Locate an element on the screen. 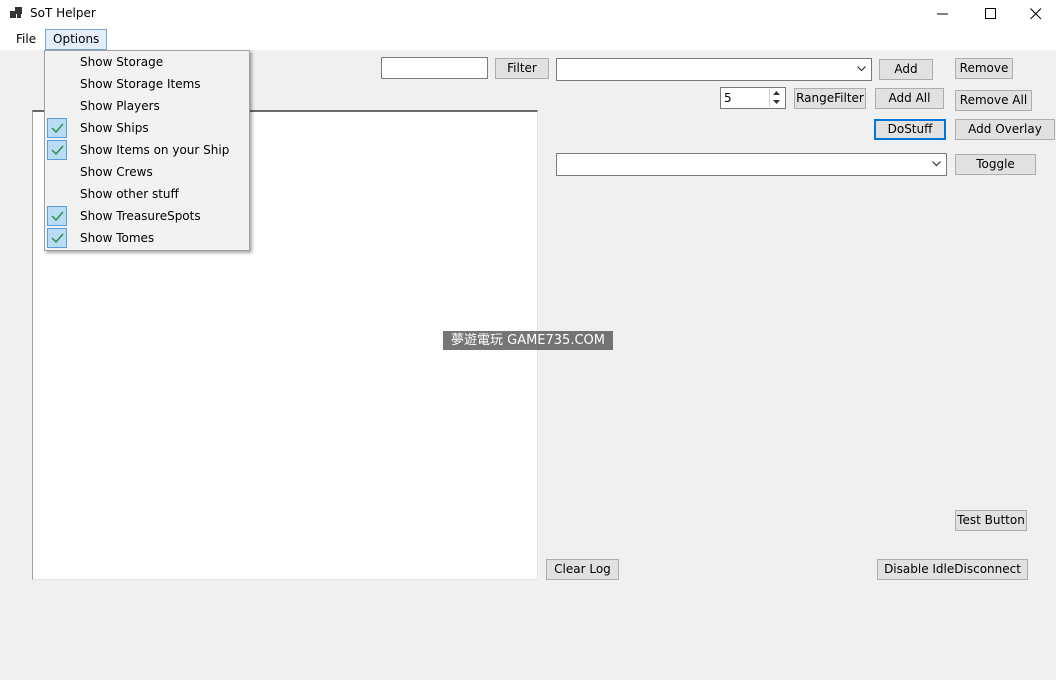 The image size is (1056, 680). menu-item-label: Show Items on your Ship is located at coordinates (155, 150).